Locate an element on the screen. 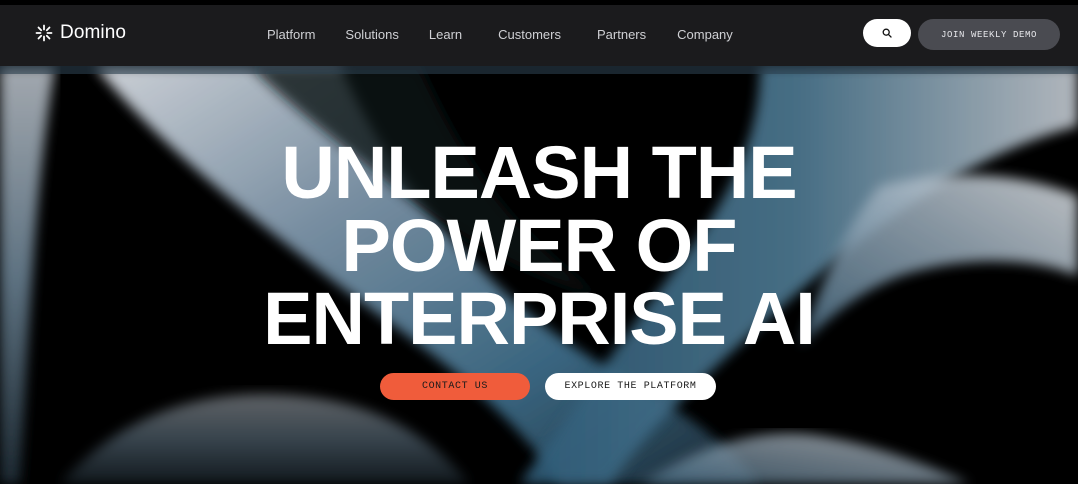 This screenshot has height=484, width=1078. nav-item-platform: Platform is located at coordinates (291, 34).